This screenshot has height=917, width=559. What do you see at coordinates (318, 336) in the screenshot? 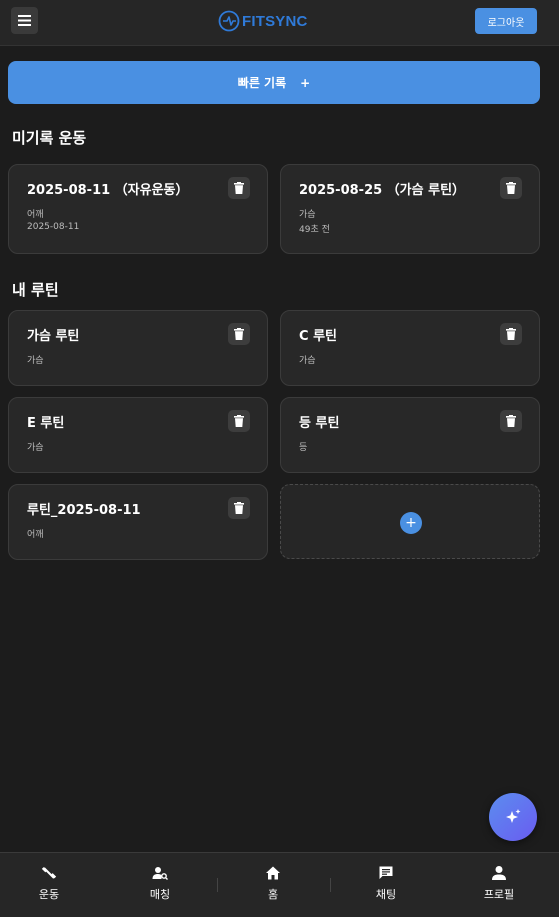
I see `routine-title: C 루틴` at bounding box center [318, 336].